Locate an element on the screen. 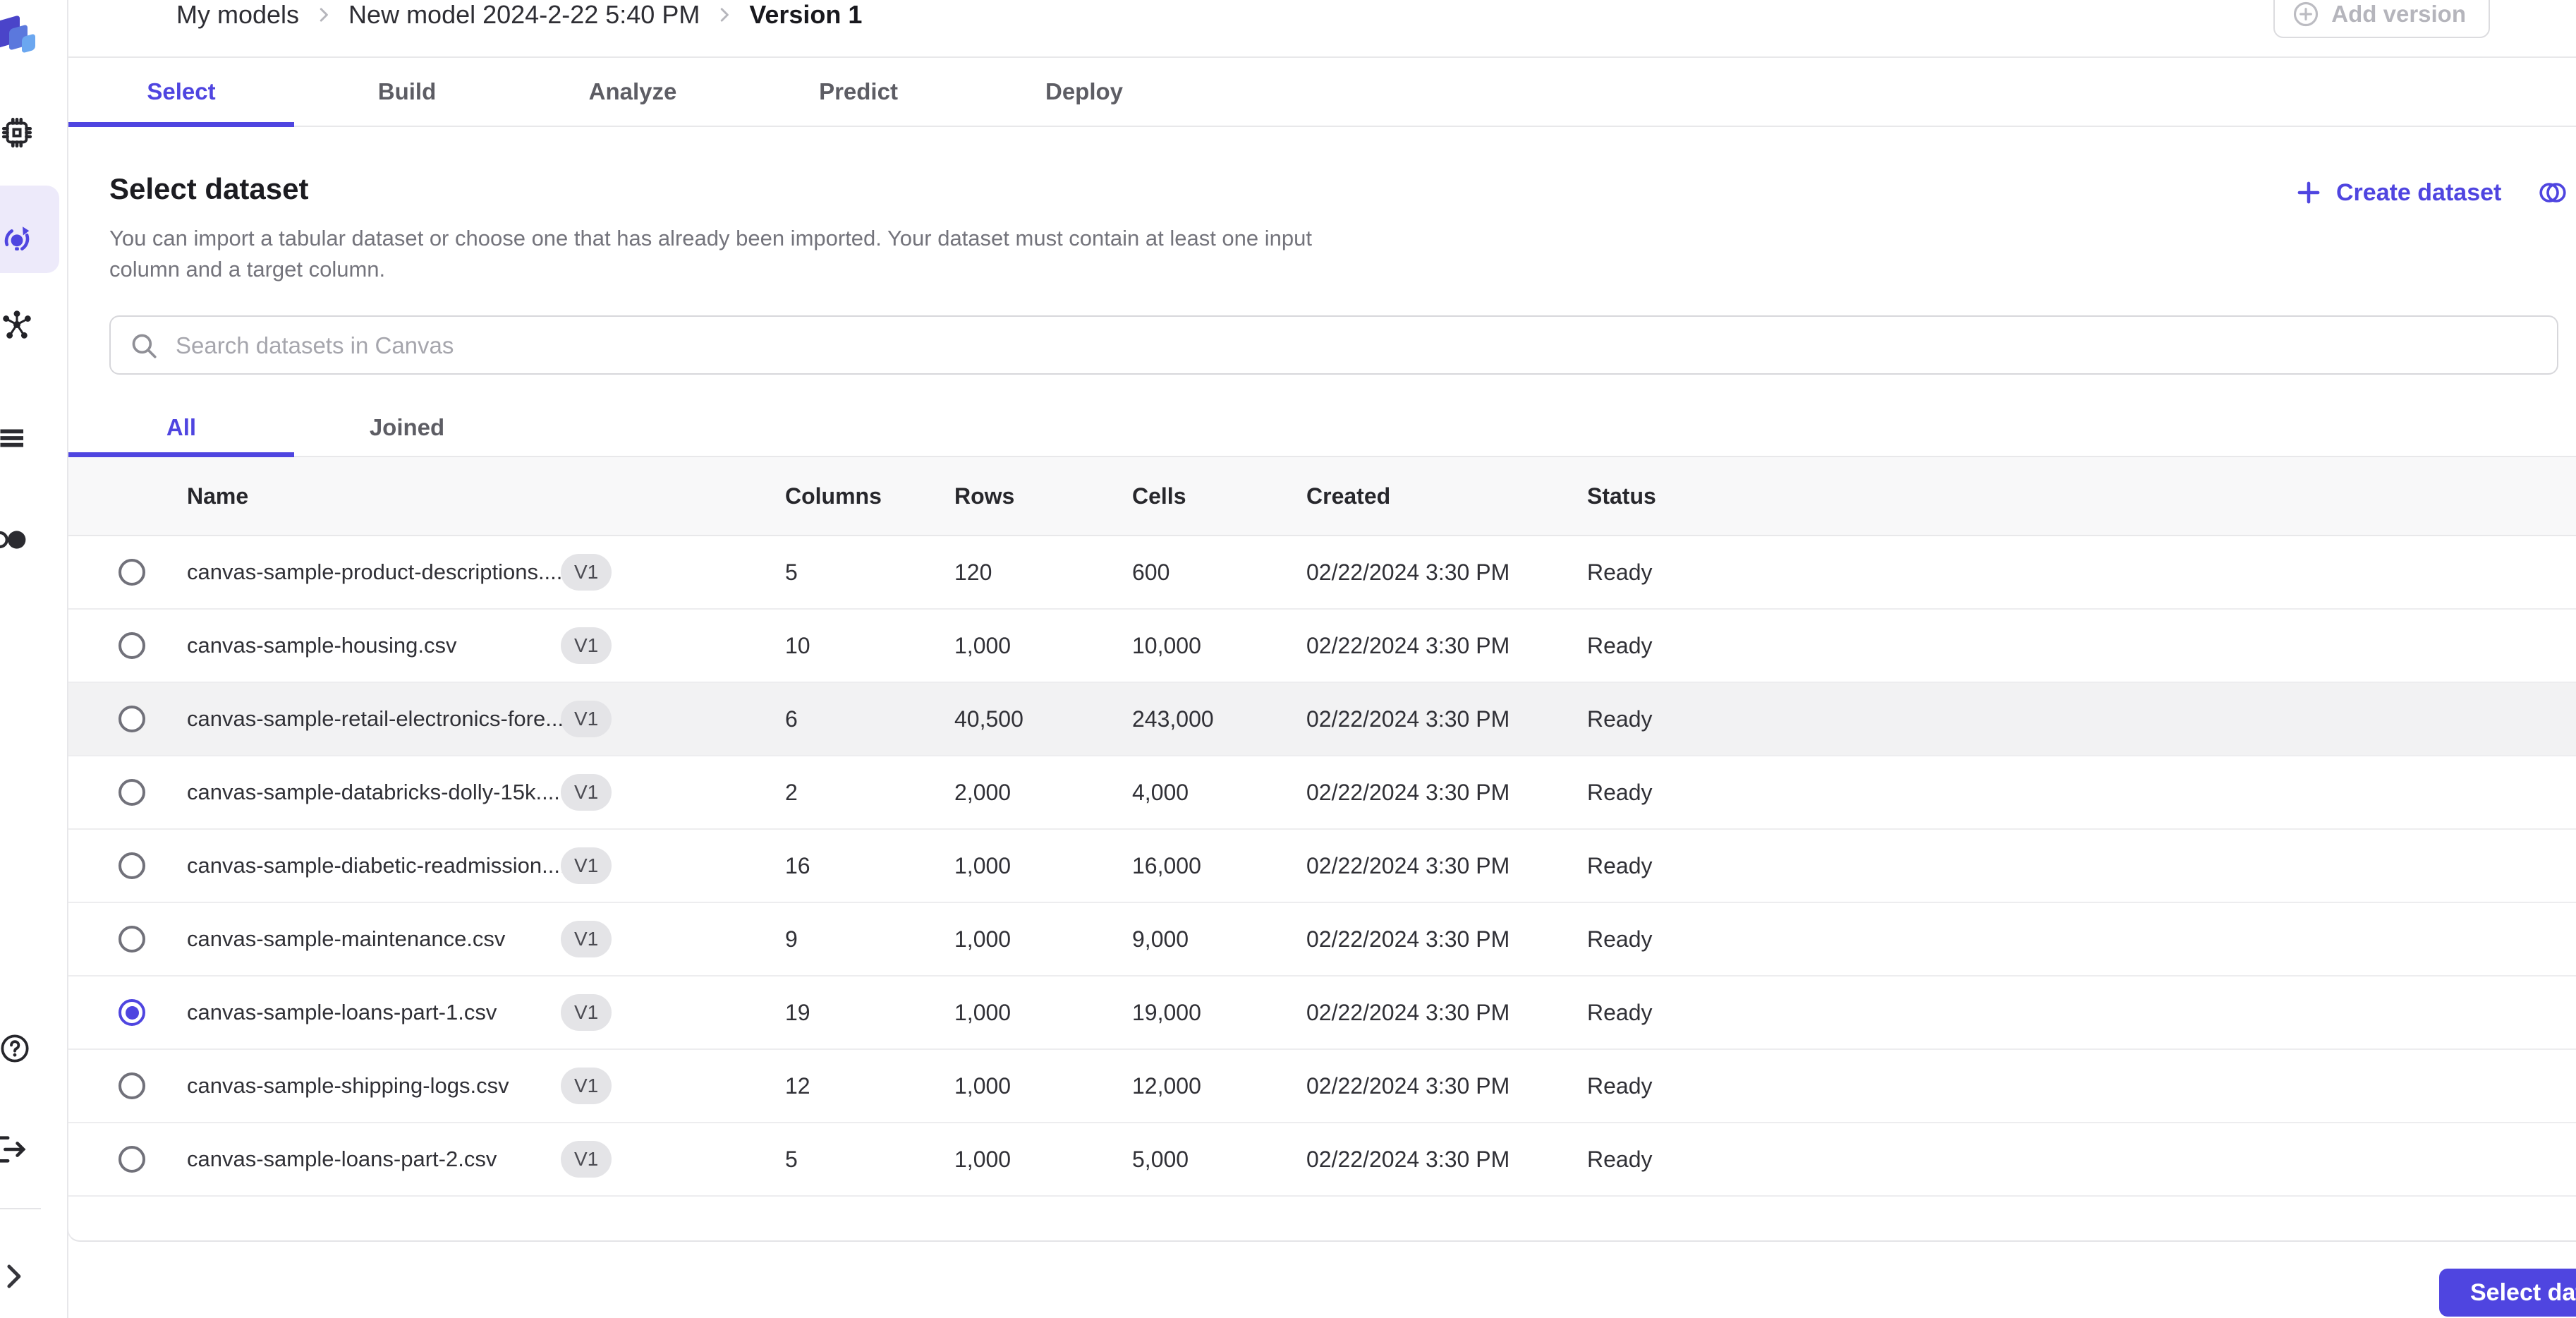 The width and height of the screenshot is (2576, 1318). dataset-list-icon is located at coordinates (12, 438).